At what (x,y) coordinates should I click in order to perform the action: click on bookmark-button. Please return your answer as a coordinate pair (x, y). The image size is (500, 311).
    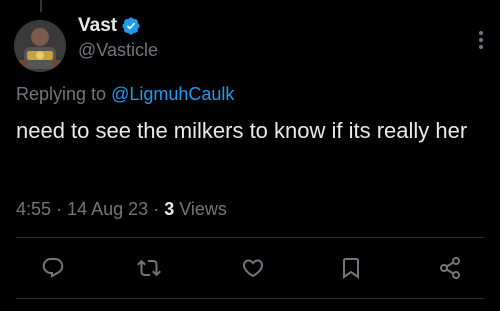
    Looking at the image, I should click on (351, 268).